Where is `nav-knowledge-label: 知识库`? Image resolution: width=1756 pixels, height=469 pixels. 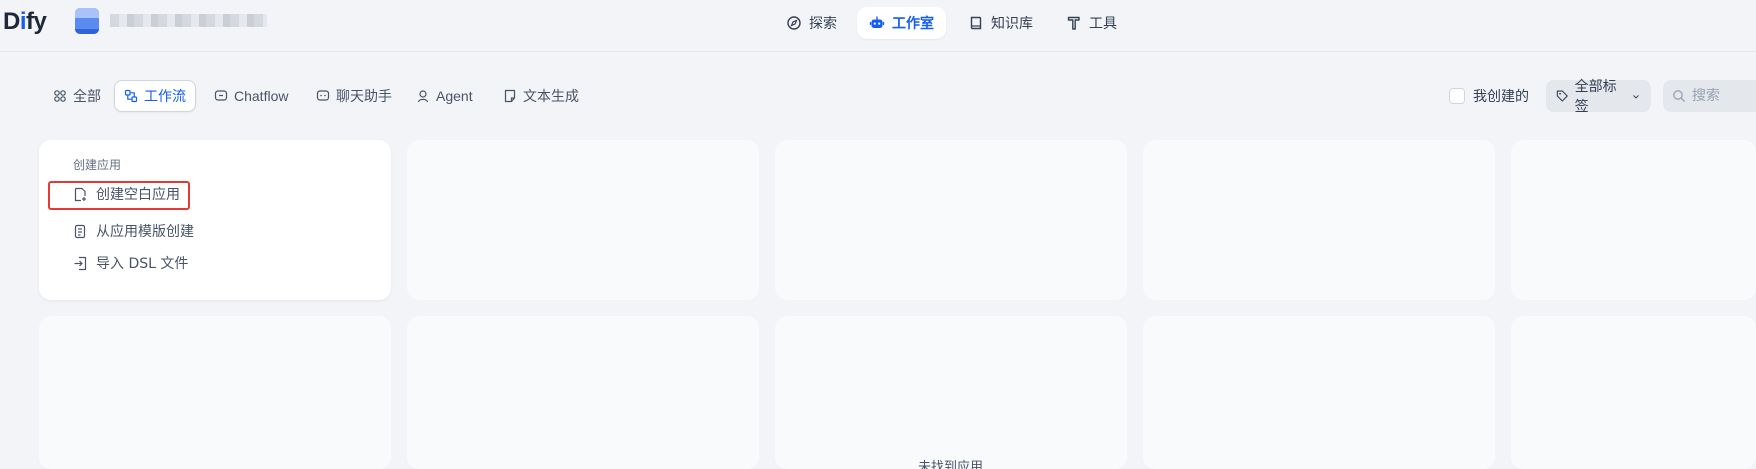
nav-knowledge-label: 知识库 is located at coordinates (1012, 24).